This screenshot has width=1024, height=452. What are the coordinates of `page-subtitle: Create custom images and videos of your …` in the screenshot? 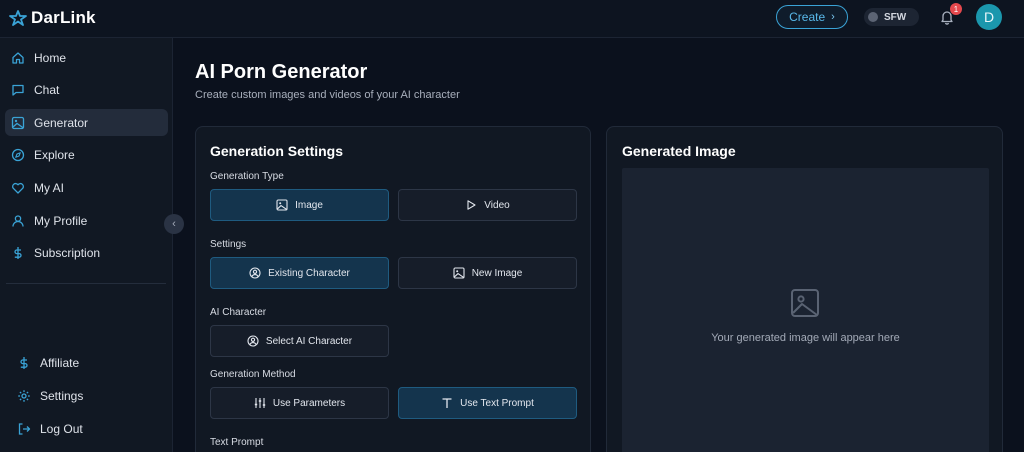 It's located at (327, 95).